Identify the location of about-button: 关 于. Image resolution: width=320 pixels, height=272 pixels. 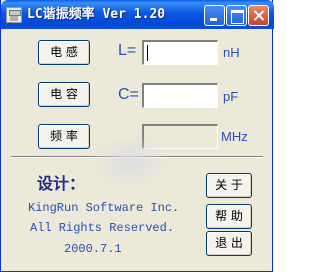
(229, 185).